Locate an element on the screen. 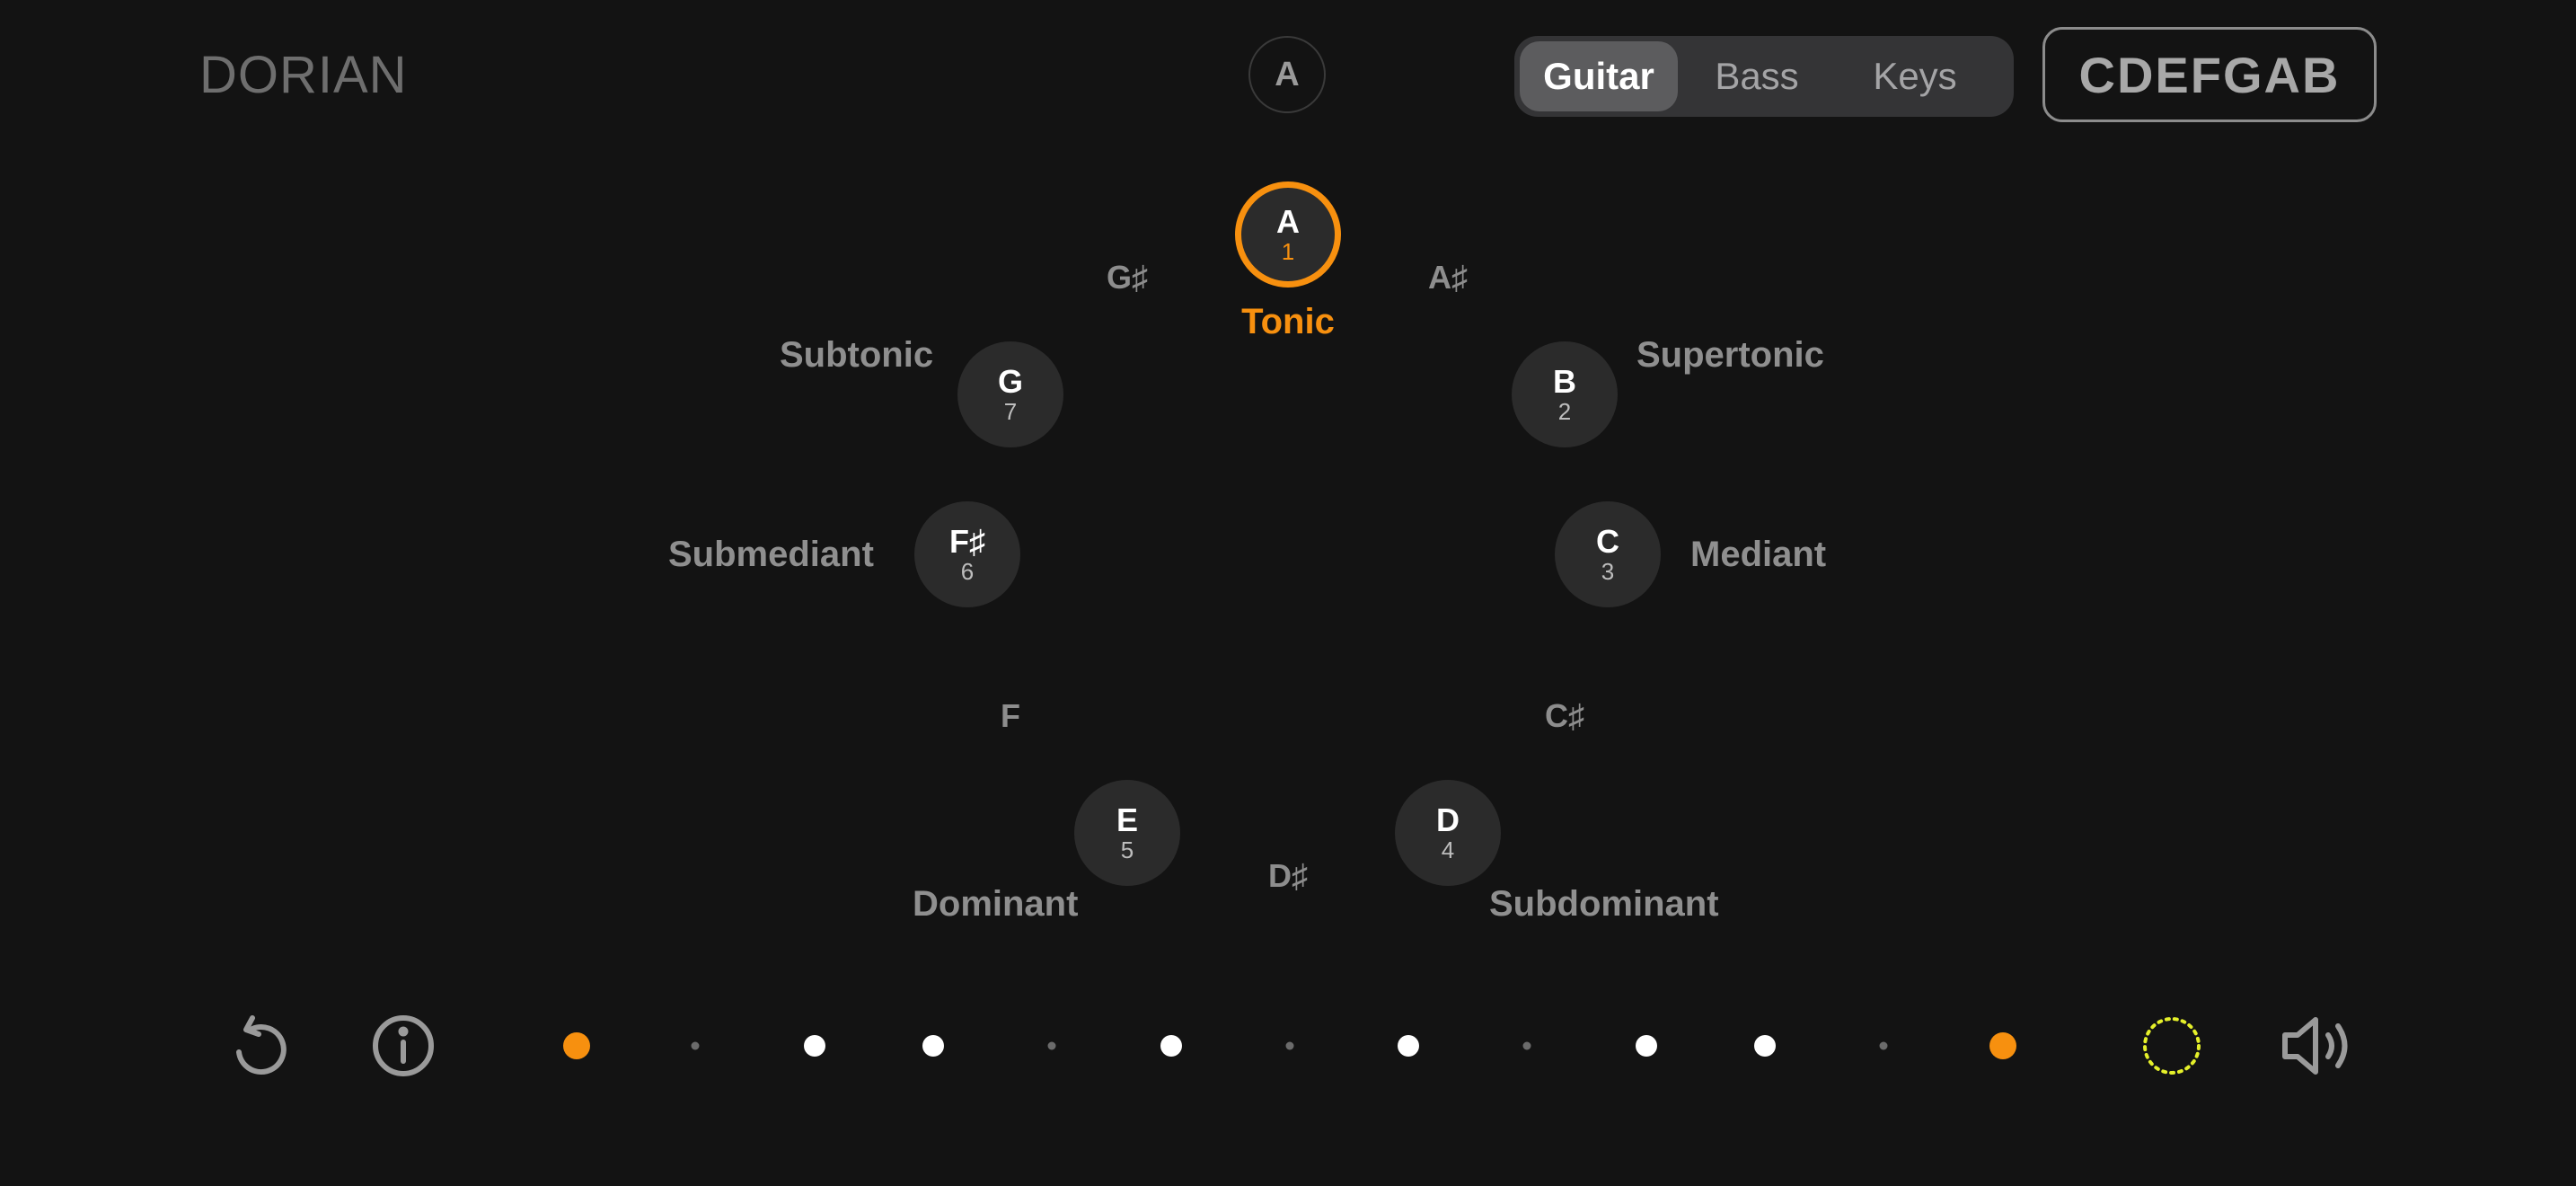  note-degree: 3 is located at coordinates (1608, 571).